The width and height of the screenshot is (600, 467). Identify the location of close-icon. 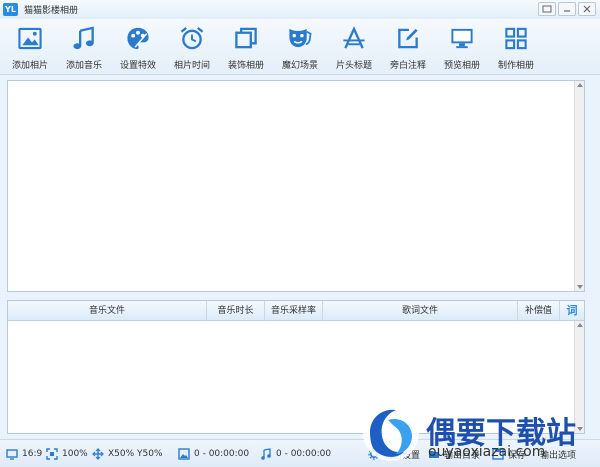
(587, 9).